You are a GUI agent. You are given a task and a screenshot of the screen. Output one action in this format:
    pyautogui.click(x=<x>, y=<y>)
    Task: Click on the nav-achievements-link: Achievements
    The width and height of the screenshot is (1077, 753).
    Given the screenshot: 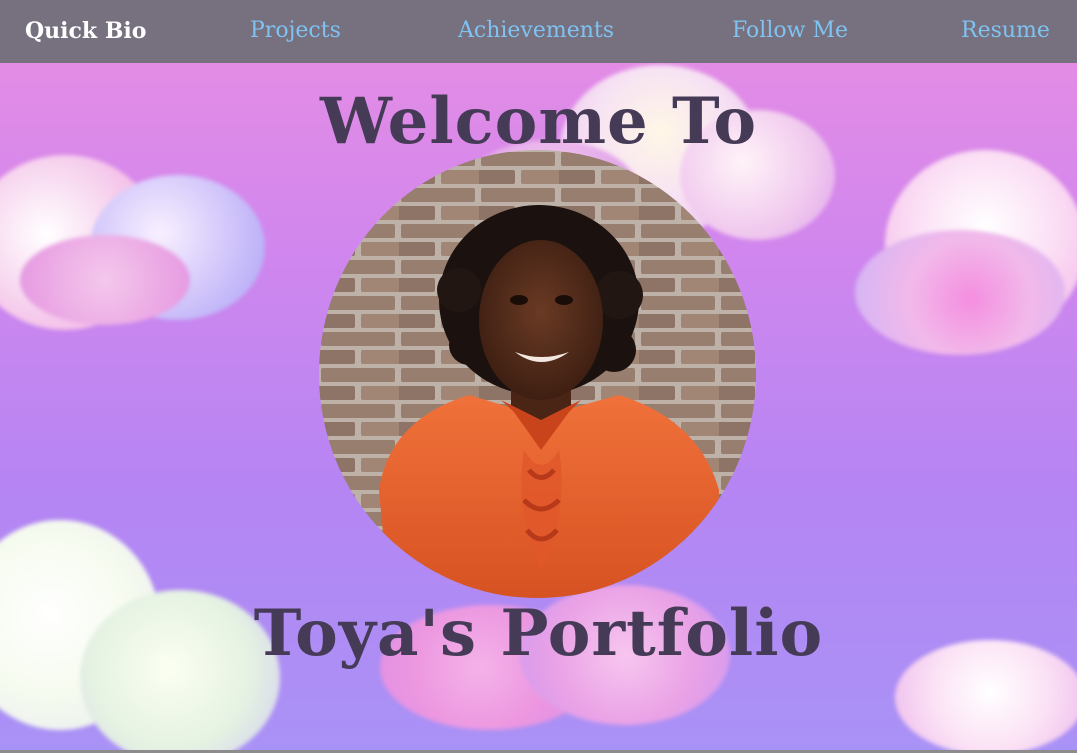 What is the action you would take?
    pyautogui.click(x=536, y=31)
    